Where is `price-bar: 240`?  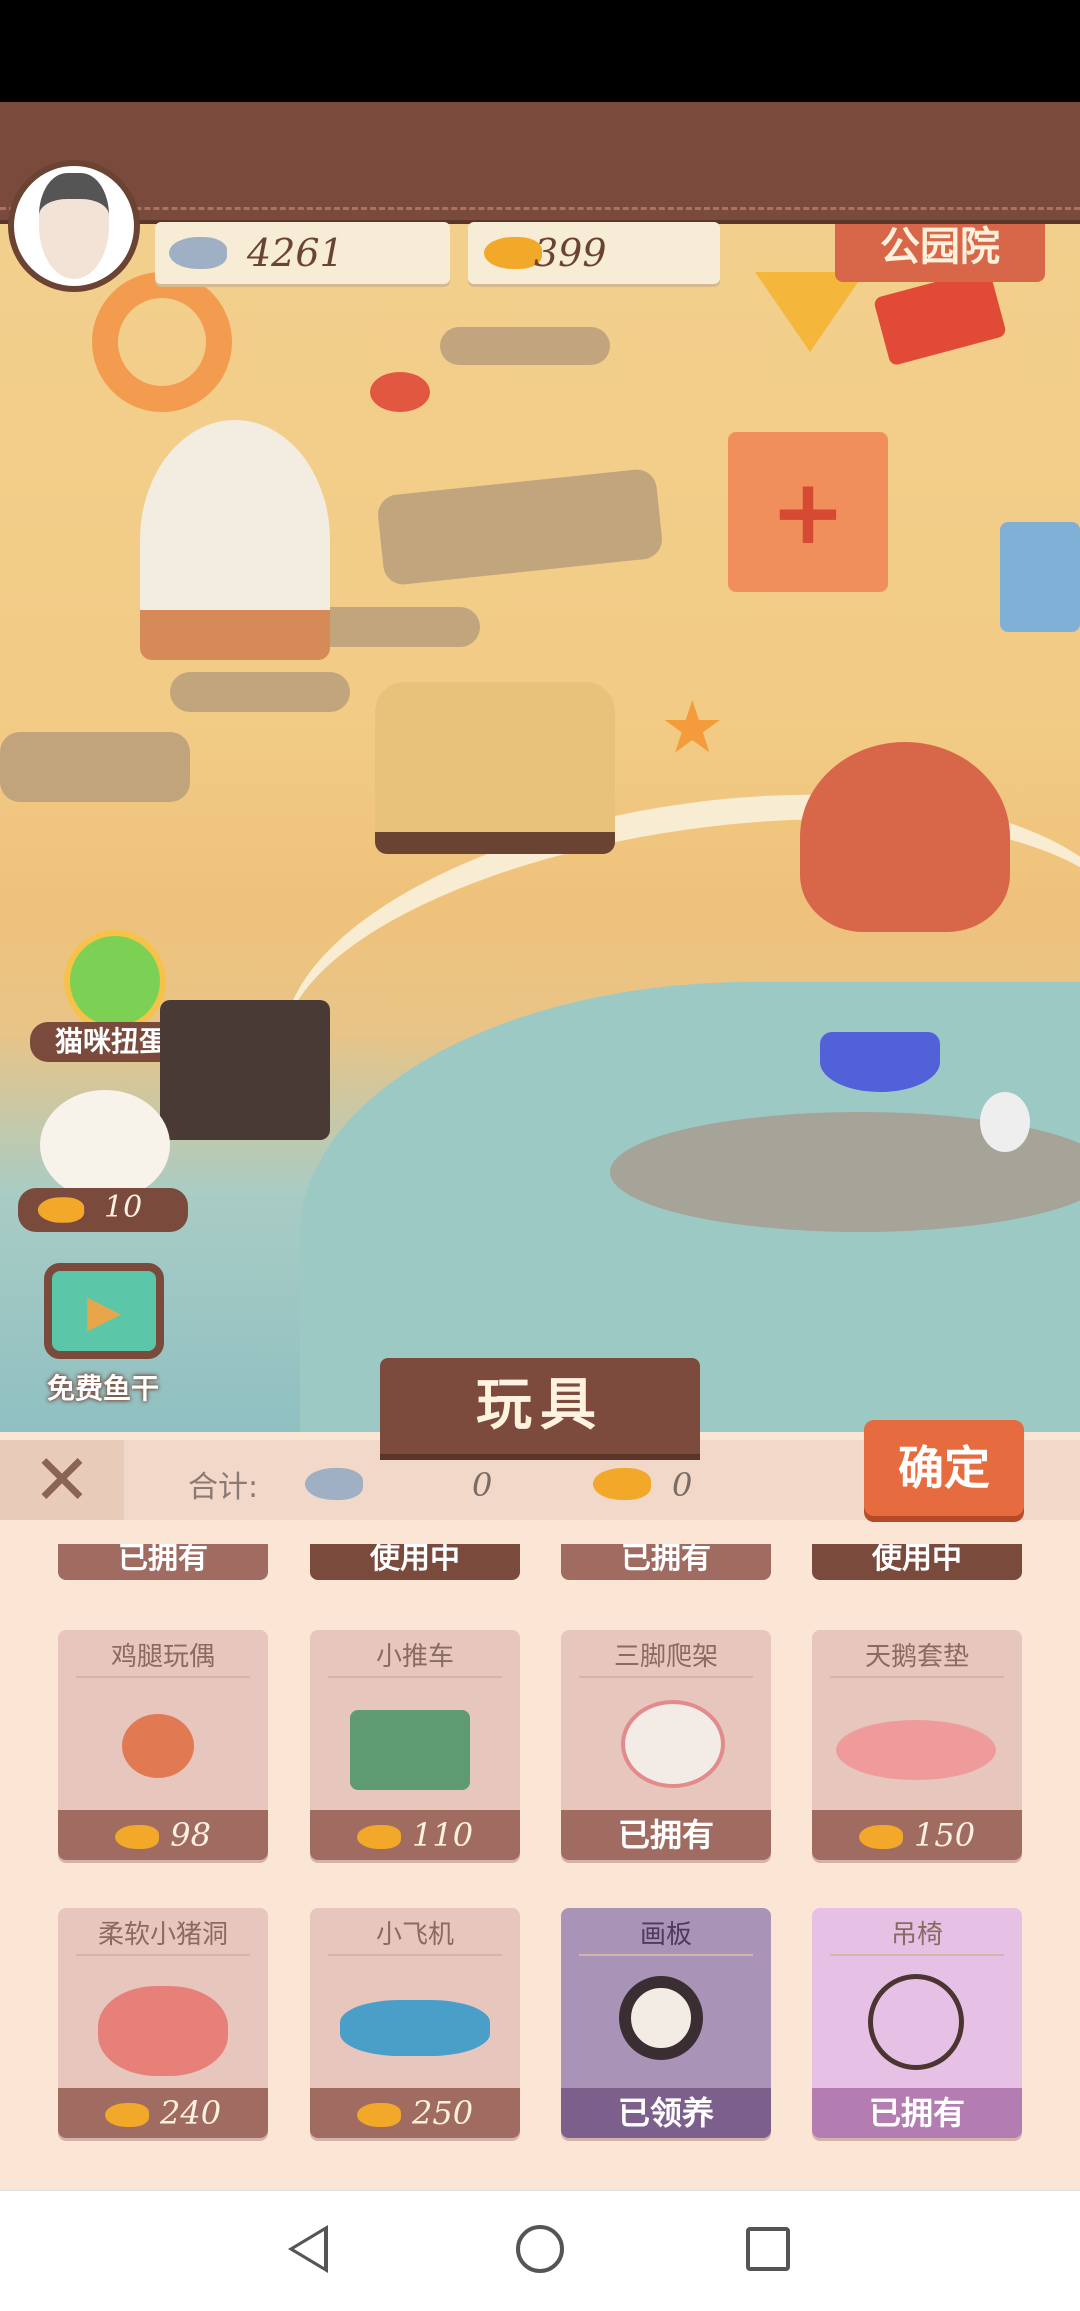 price-bar: 240 is located at coordinates (163, 2113).